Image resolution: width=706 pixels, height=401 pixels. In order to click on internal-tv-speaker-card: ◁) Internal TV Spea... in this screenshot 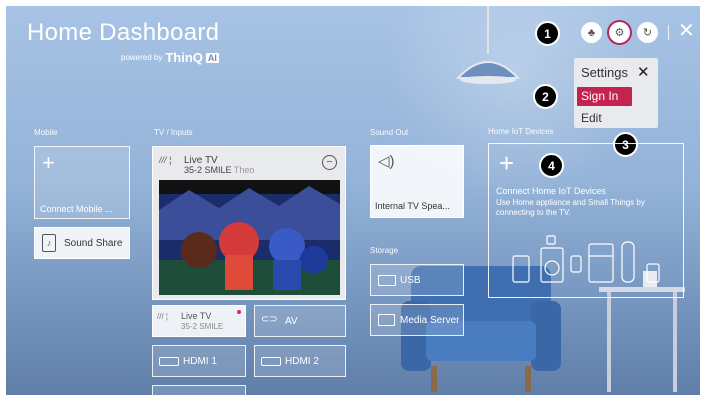, I will do `click(417, 181)`.